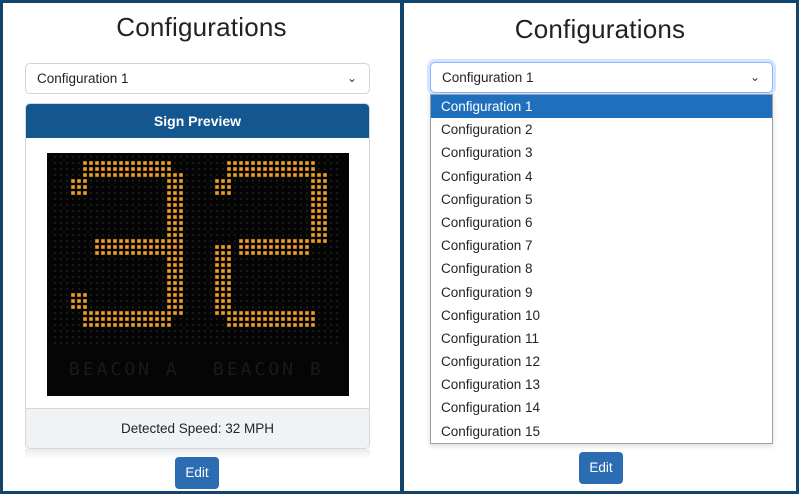  Describe the element at coordinates (601, 107) in the screenshot. I see `dropdown-option: Configuration 1` at that location.